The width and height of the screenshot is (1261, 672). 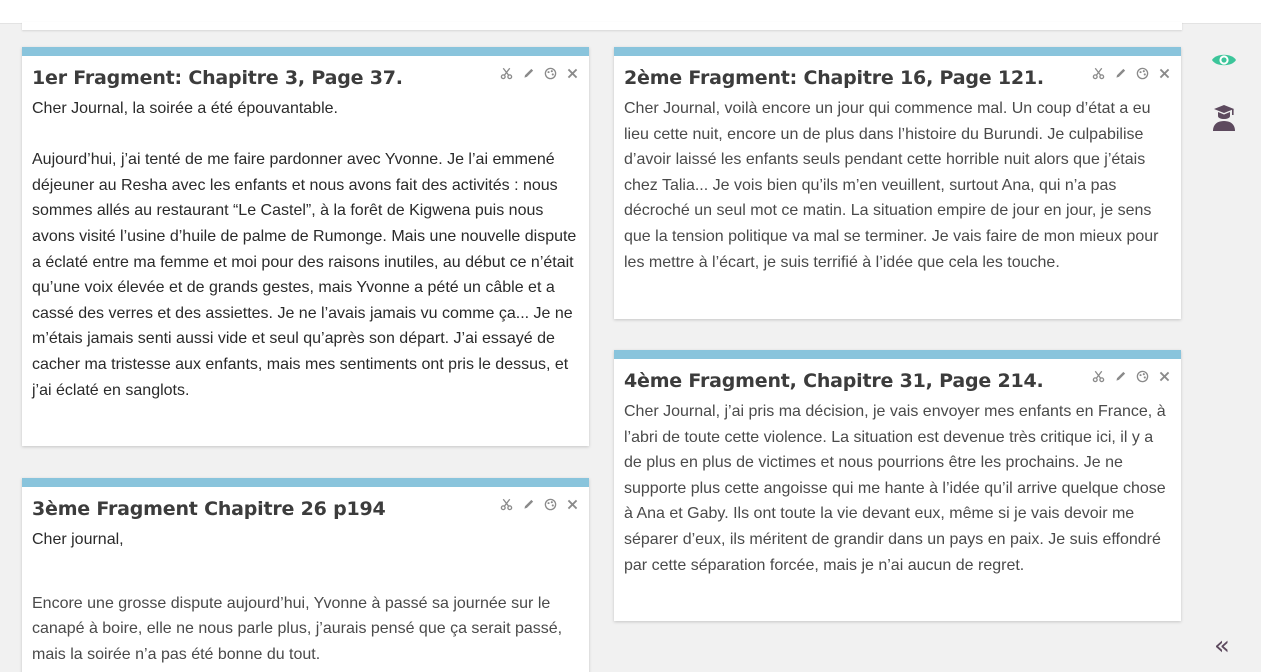 What do you see at coordinates (217, 78) in the screenshot?
I see `card-title: 1er Fragment: Chapitre 3, Page 37.` at bounding box center [217, 78].